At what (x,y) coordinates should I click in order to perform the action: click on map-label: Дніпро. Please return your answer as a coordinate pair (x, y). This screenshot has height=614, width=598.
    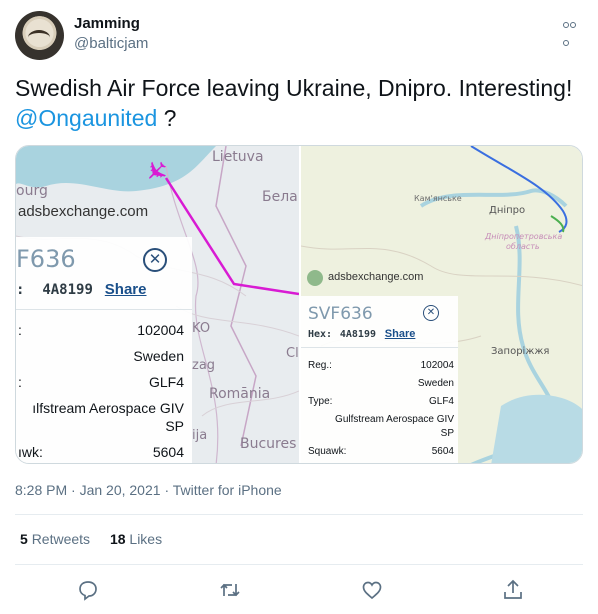
    Looking at the image, I should click on (507, 210).